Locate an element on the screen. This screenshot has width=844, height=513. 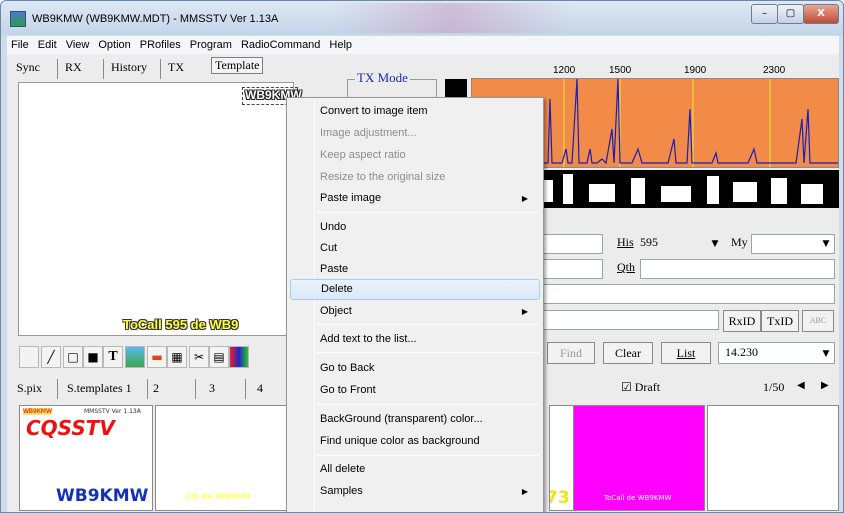
waterfall-signal is located at coordinates (602, 193).